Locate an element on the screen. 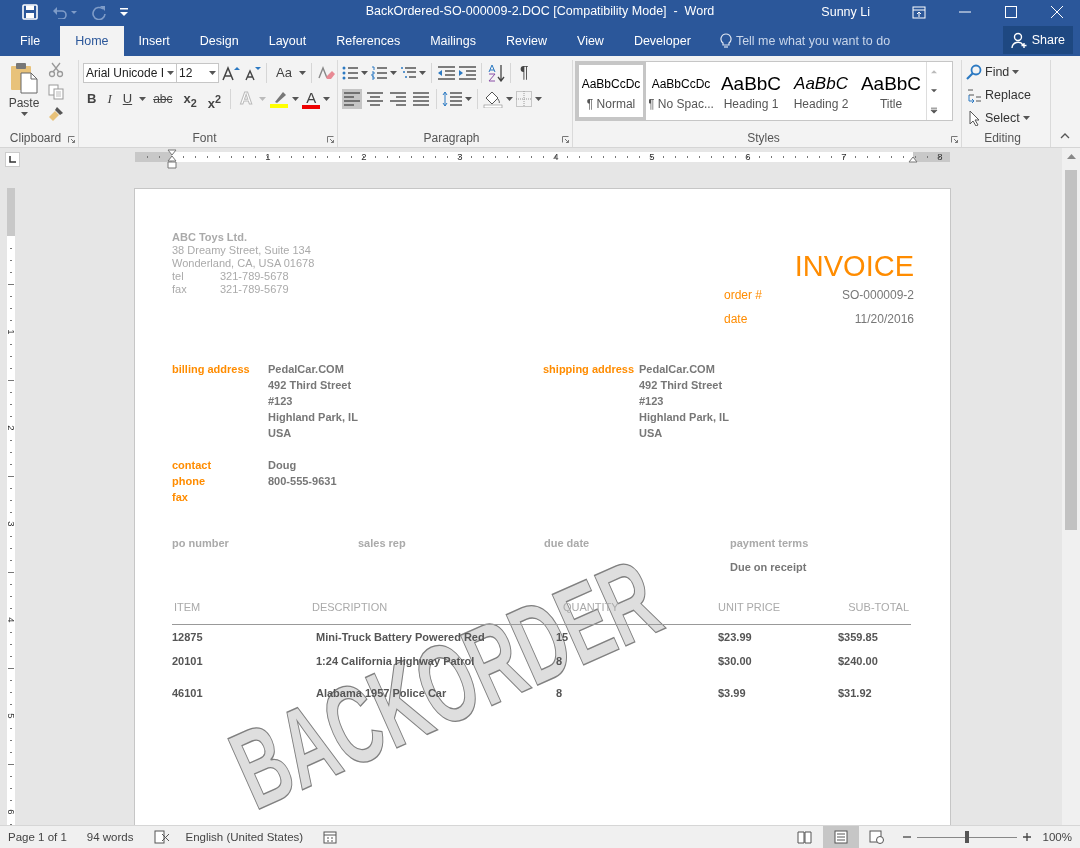 The image size is (1080, 848). user-name: Sunny Li is located at coordinates (845, 12).